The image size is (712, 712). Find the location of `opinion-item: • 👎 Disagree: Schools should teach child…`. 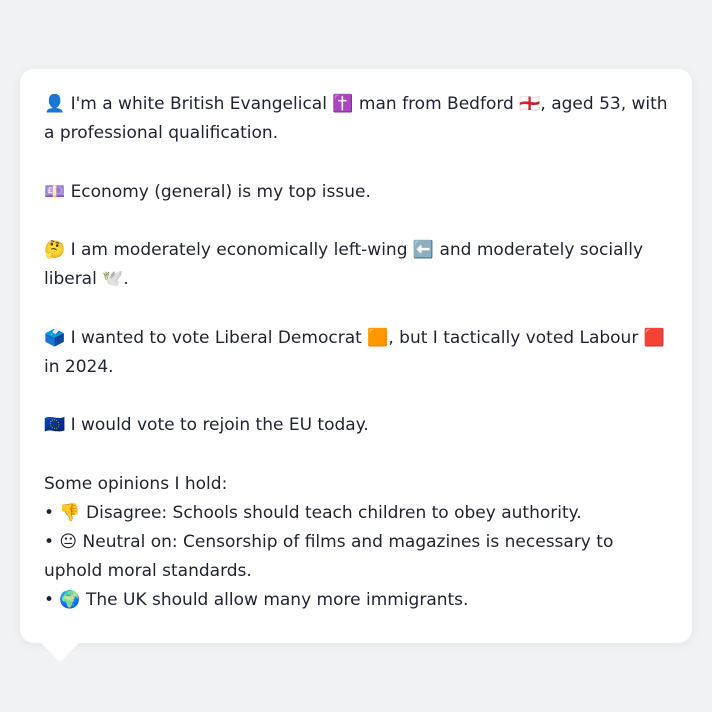

opinion-item: • 👎 Disagree: Schools should teach child… is located at coordinates (313, 512).